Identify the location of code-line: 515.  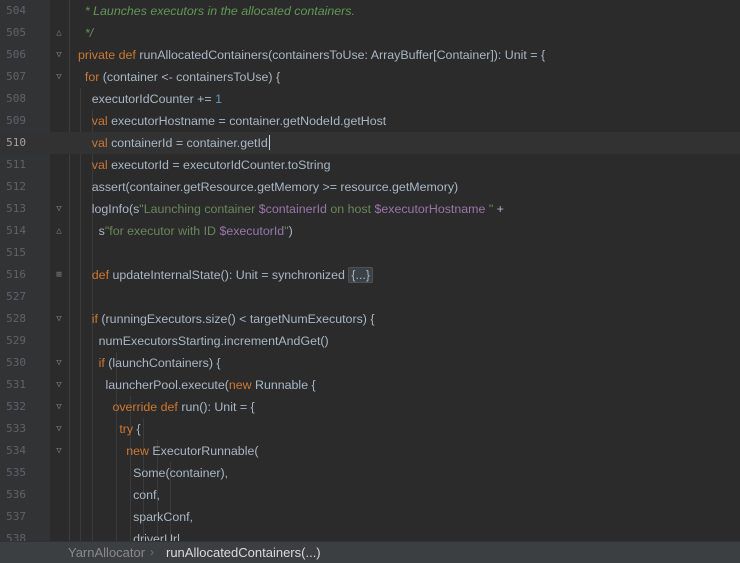
(370, 253).